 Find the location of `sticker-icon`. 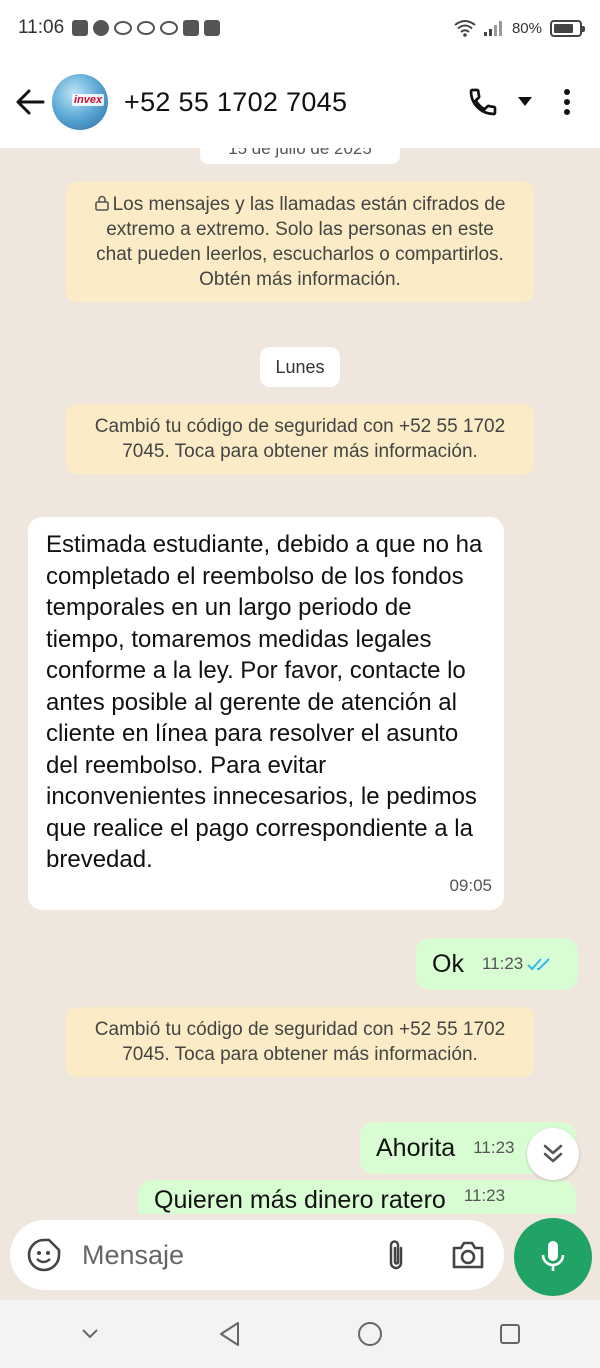

sticker-icon is located at coordinates (44, 1255).